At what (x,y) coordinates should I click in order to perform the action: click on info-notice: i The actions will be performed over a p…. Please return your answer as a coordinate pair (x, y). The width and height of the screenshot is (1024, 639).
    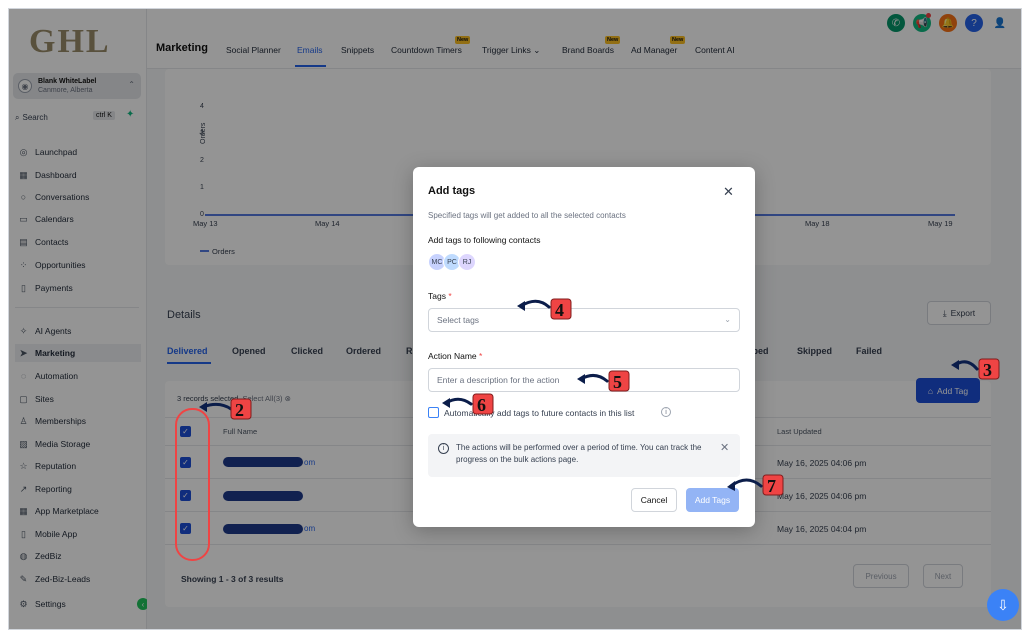
    Looking at the image, I should click on (584, 455).